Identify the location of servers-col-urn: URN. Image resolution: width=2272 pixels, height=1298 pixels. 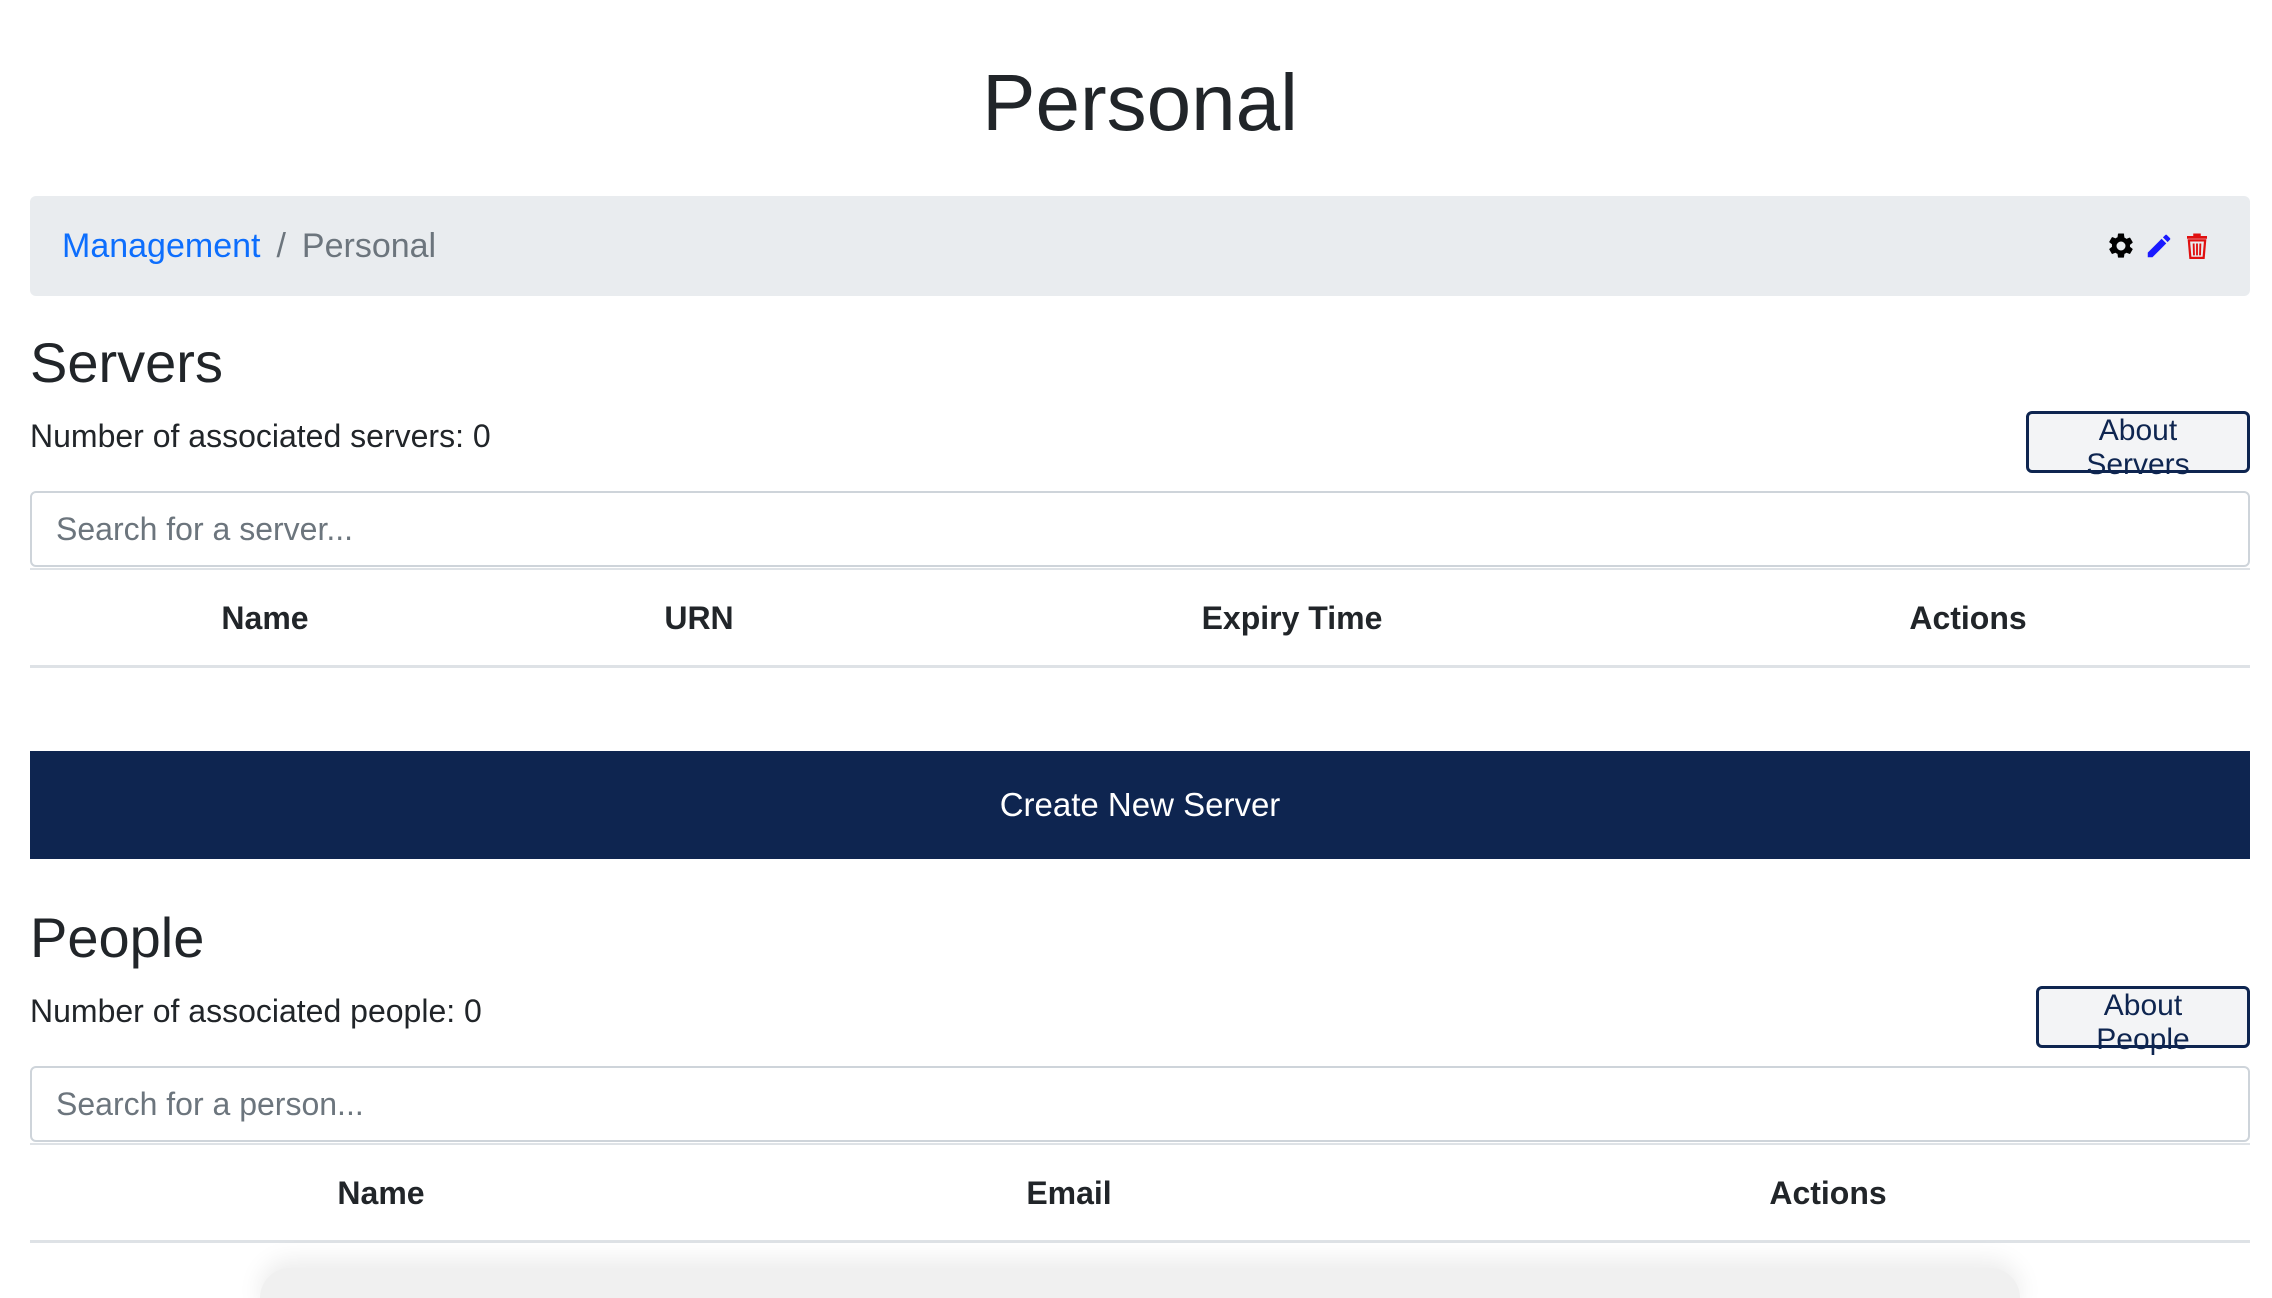
(698, 618).